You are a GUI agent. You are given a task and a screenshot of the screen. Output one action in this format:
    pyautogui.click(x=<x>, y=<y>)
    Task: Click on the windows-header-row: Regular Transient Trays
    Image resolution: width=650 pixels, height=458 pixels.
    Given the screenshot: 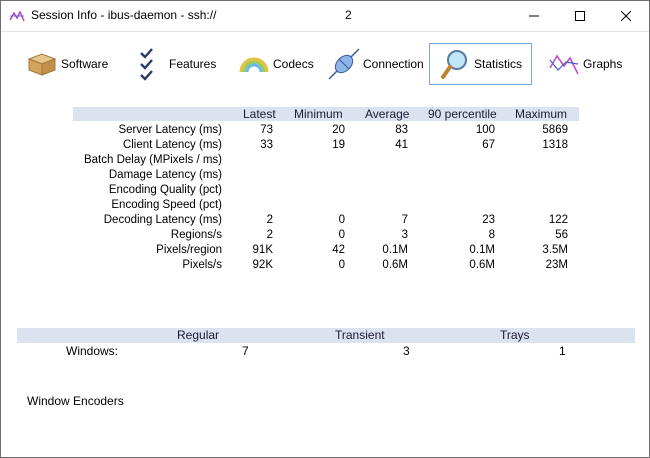 What is the action you would take?
    pyautogui.click(x=326, y=335)
    